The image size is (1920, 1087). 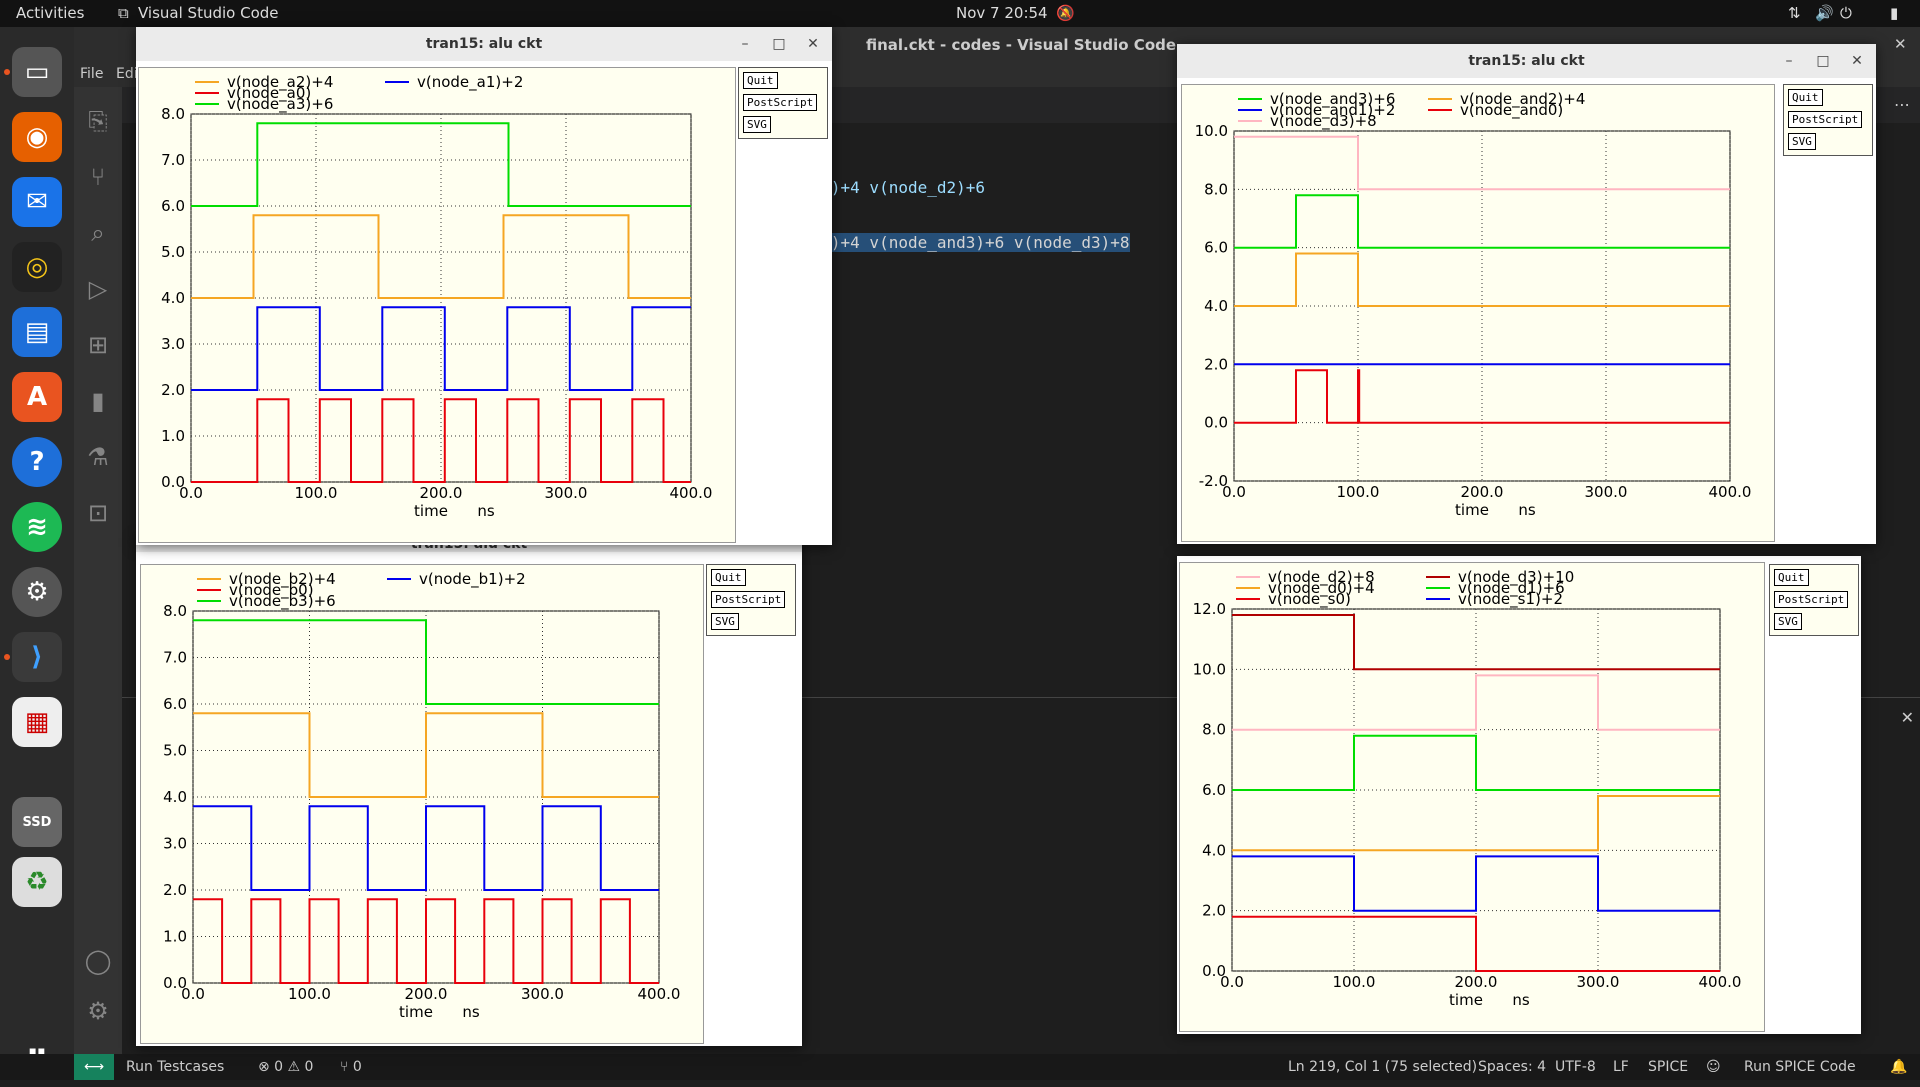 What do you see at coordinates (94, 1067) in the screenshot?
I see `remote-indicator-icon: ⟷` at bounding box center [94, 1067].